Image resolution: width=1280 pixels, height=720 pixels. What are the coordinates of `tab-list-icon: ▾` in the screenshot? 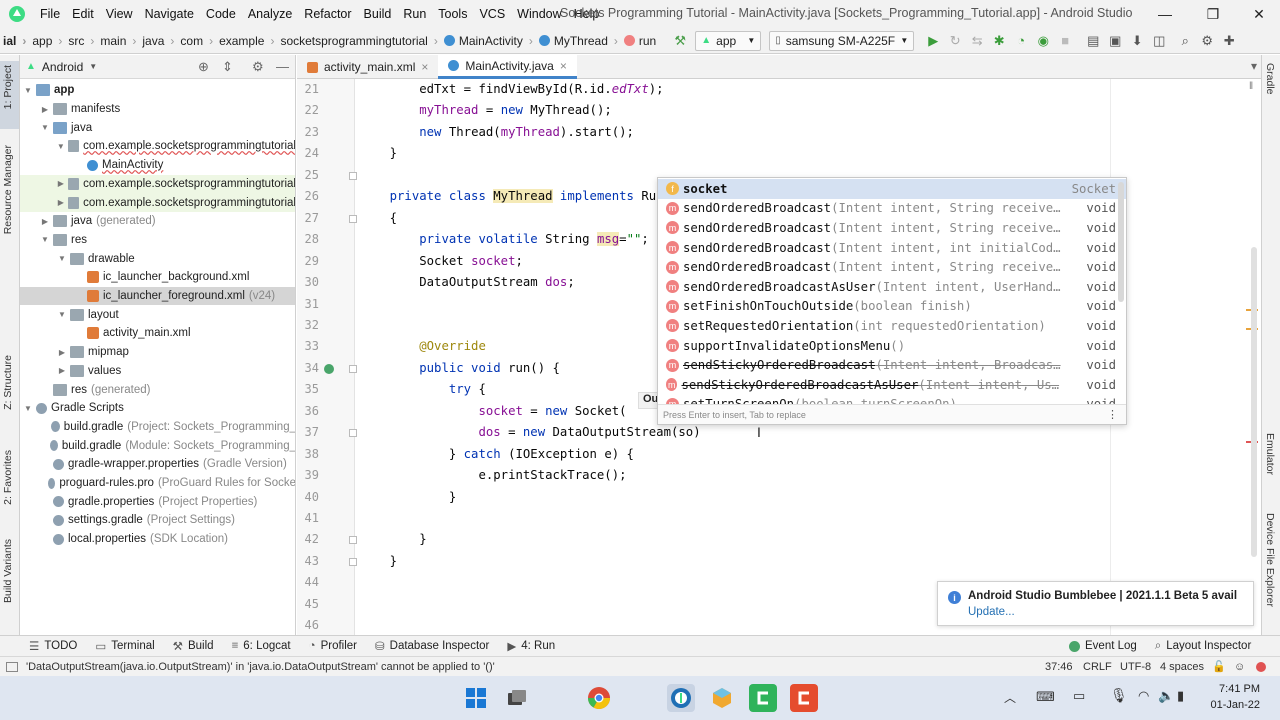 It's located at (1254, 66).